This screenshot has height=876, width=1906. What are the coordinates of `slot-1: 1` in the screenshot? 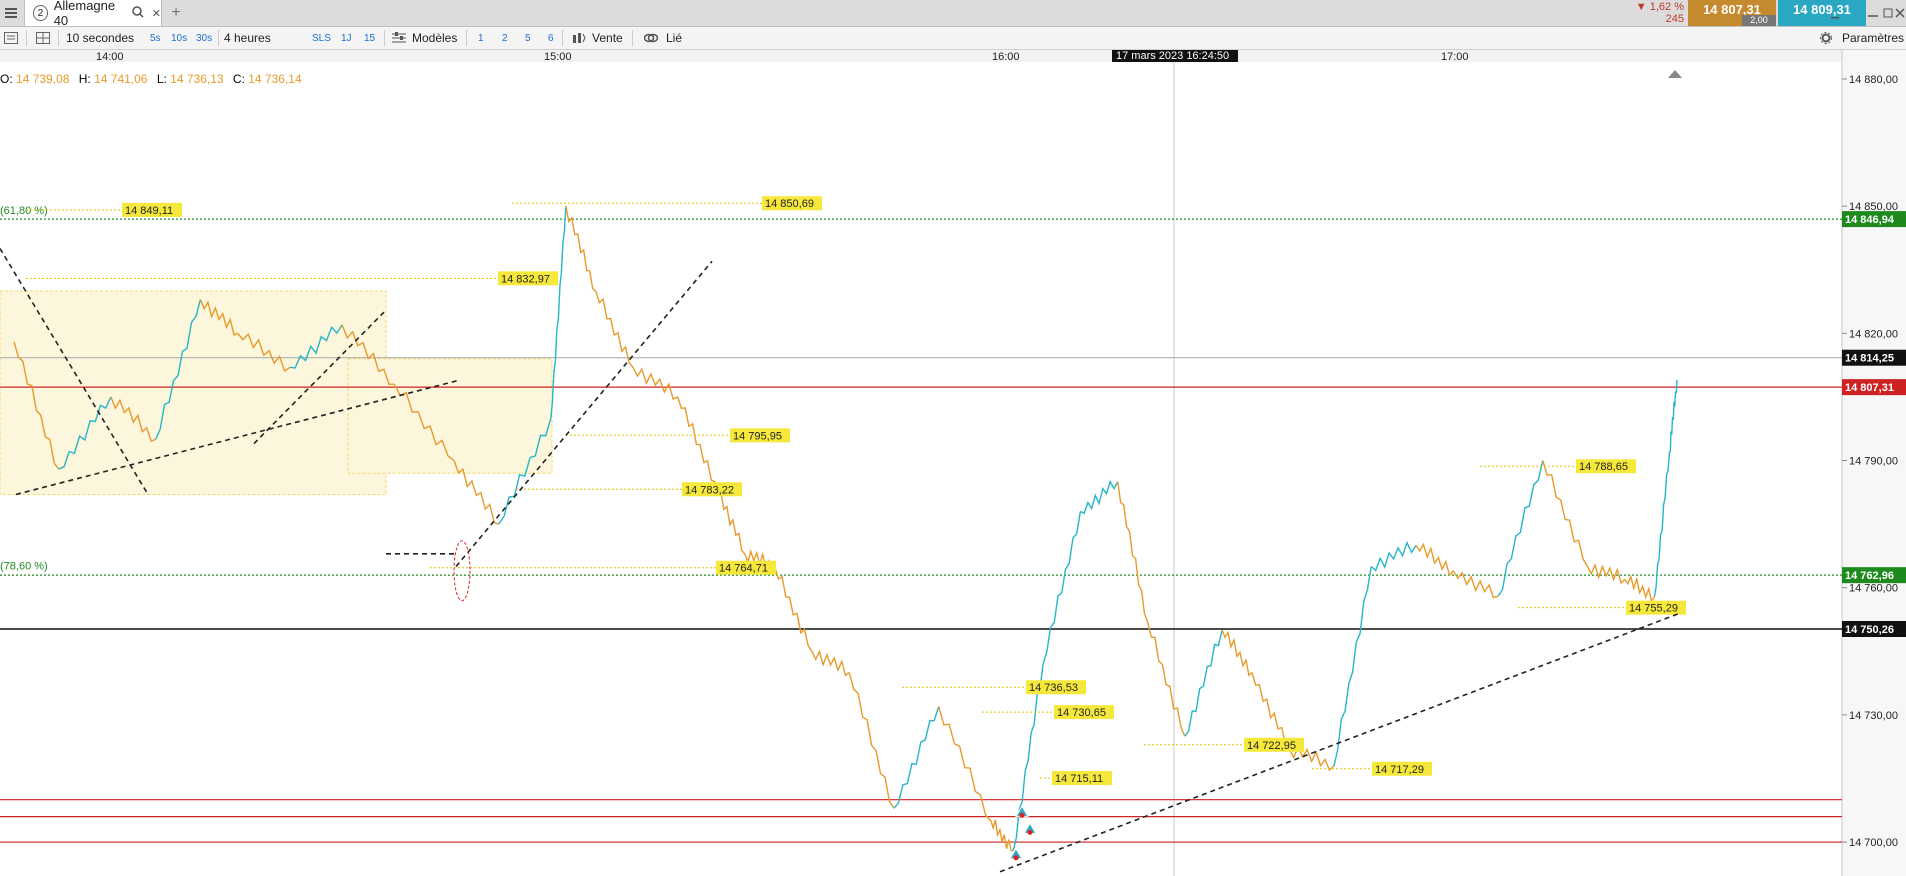 It's located at (481, 38).